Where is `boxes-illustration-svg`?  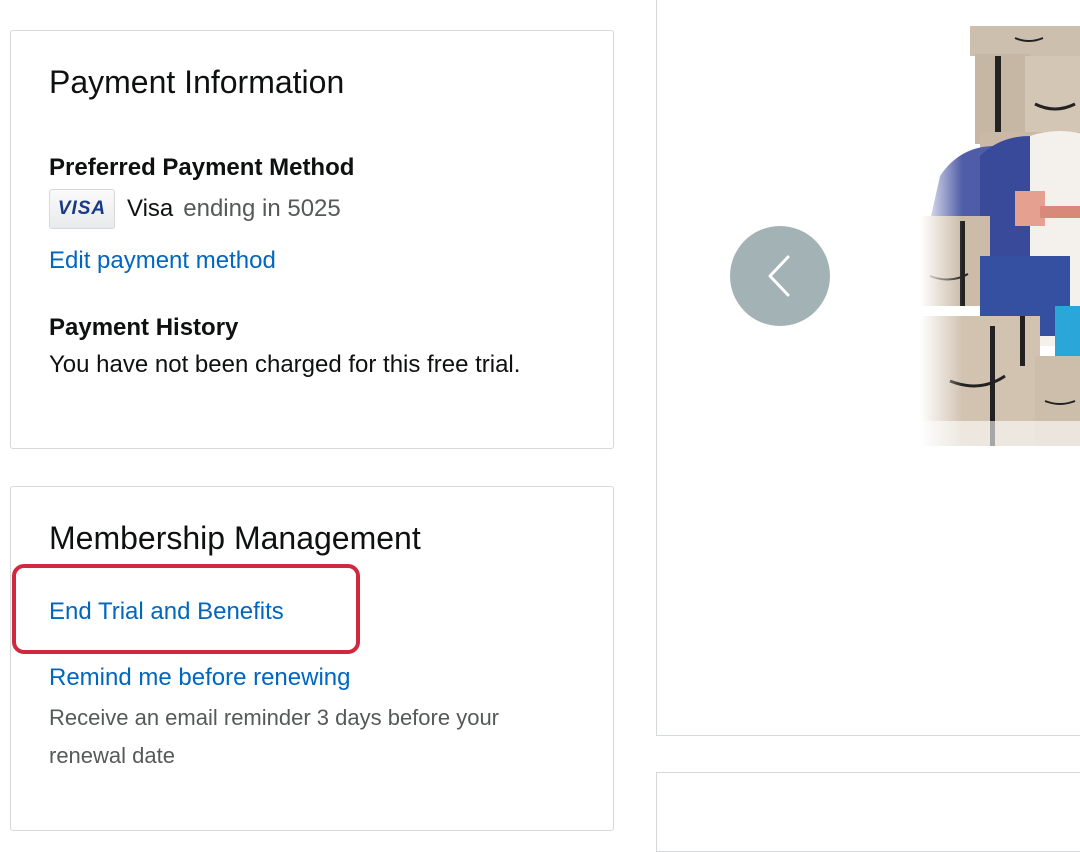
boxes-illustration-svg is located at coordinates (1000, 236).